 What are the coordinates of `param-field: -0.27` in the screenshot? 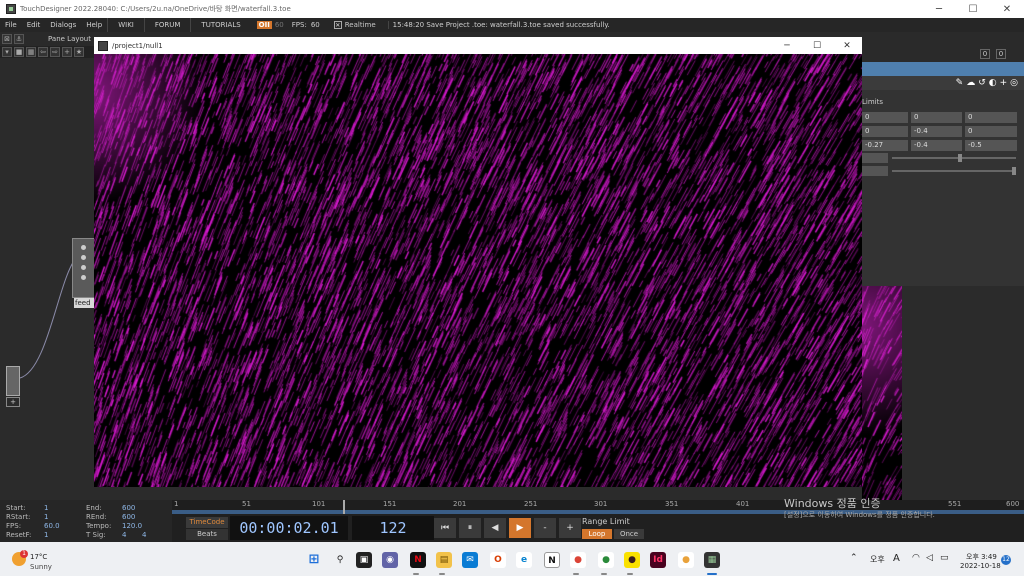 It's located at (885, 145).